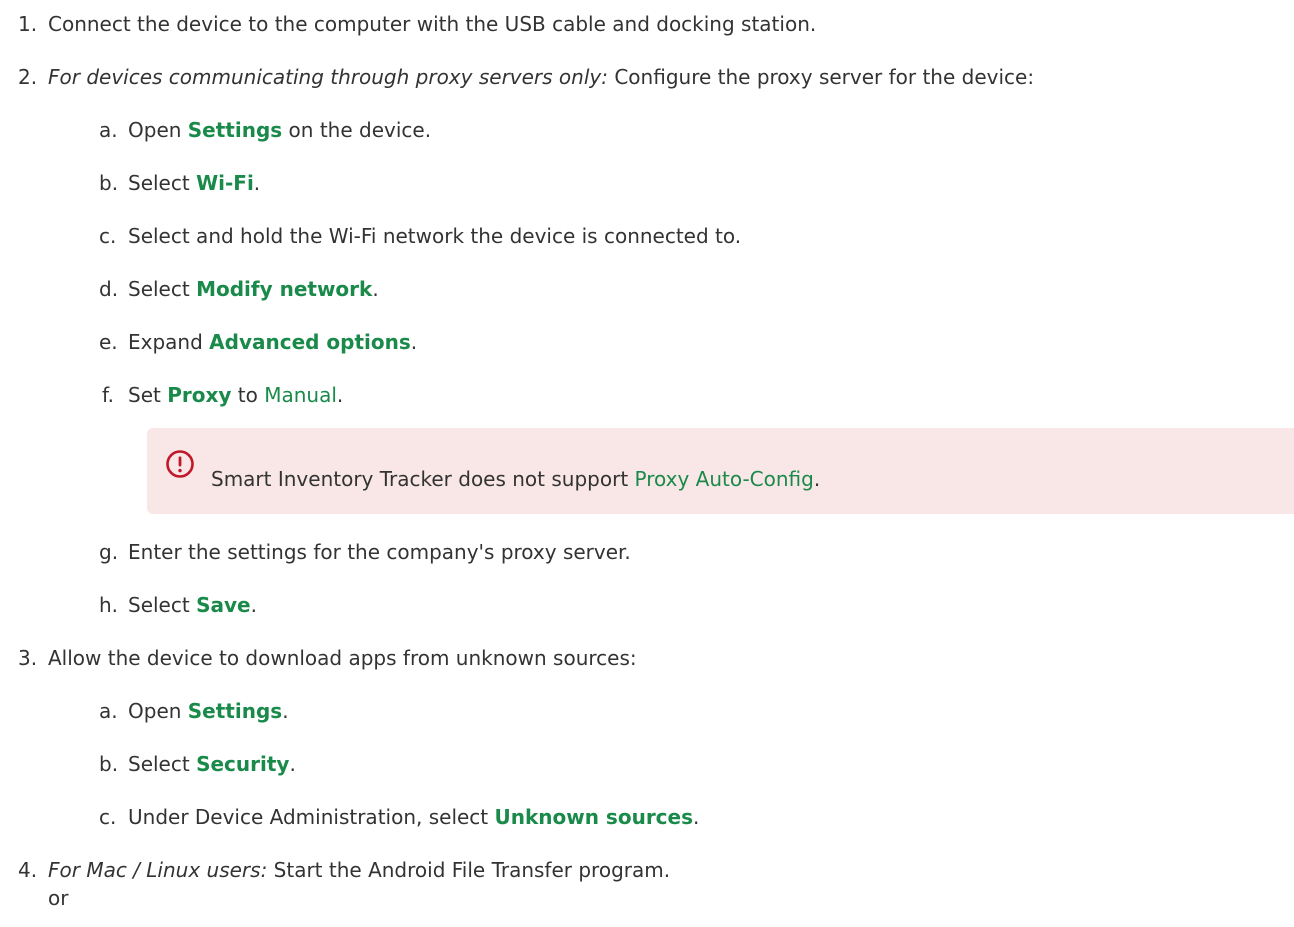  I want to click on step-number: 2., so click(28, 77).